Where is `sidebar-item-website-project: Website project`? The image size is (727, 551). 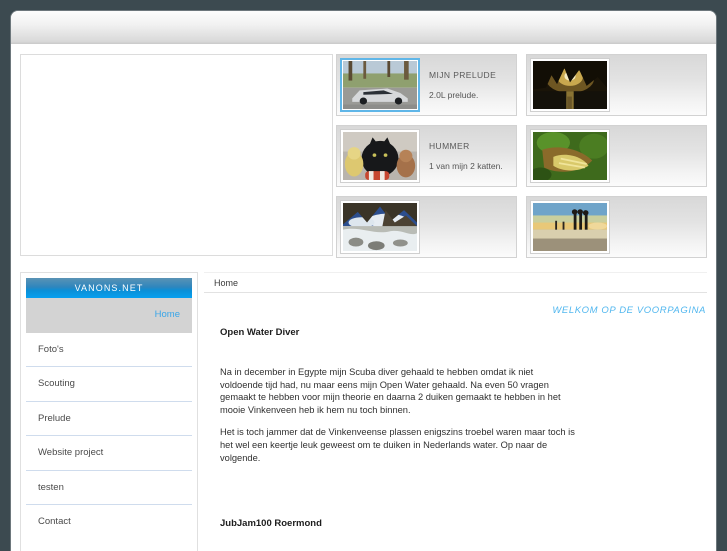
sidebar-item-website-project: Website project is located at coordinates (109, 453).